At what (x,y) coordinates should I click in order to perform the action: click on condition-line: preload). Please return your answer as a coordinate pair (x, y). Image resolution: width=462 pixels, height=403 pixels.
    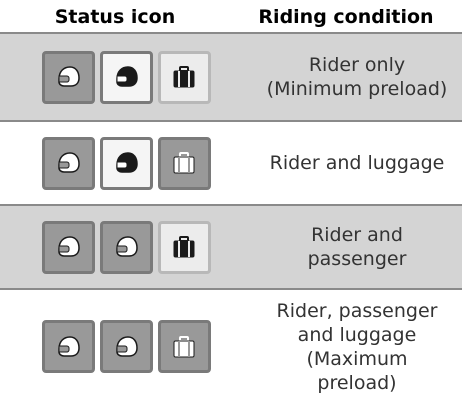
    Looking at the image, I should click on (357, 382).